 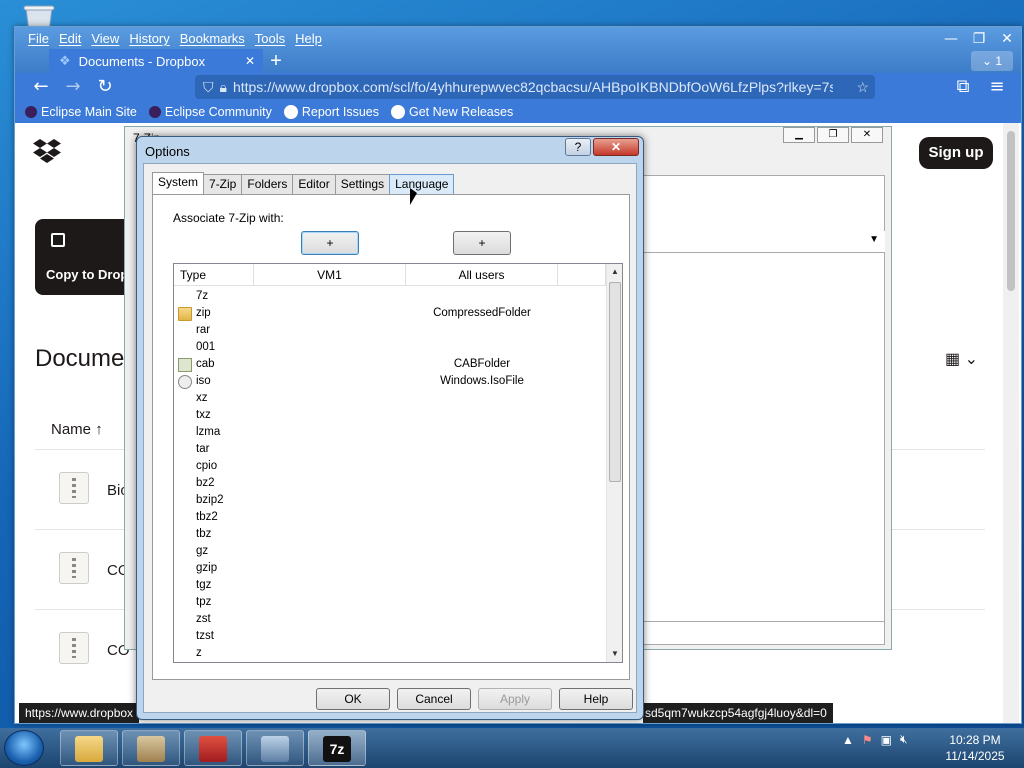 I want to click on minimize-button: —, so click(x=951, y=39).